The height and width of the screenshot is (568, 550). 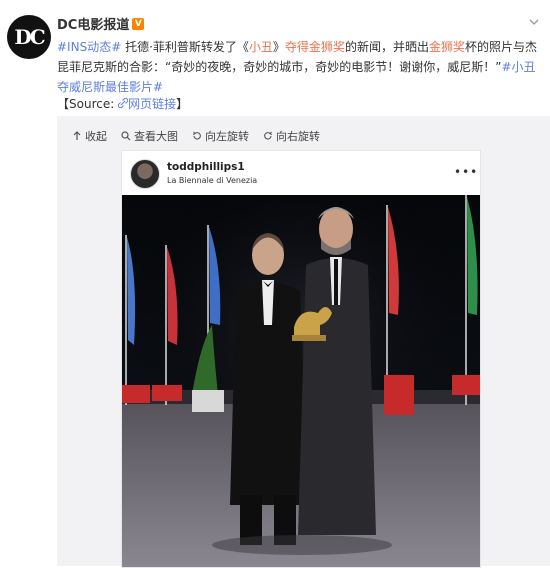 I want to click on account-name-text: DC电影报道, so click(x=93, y=23).